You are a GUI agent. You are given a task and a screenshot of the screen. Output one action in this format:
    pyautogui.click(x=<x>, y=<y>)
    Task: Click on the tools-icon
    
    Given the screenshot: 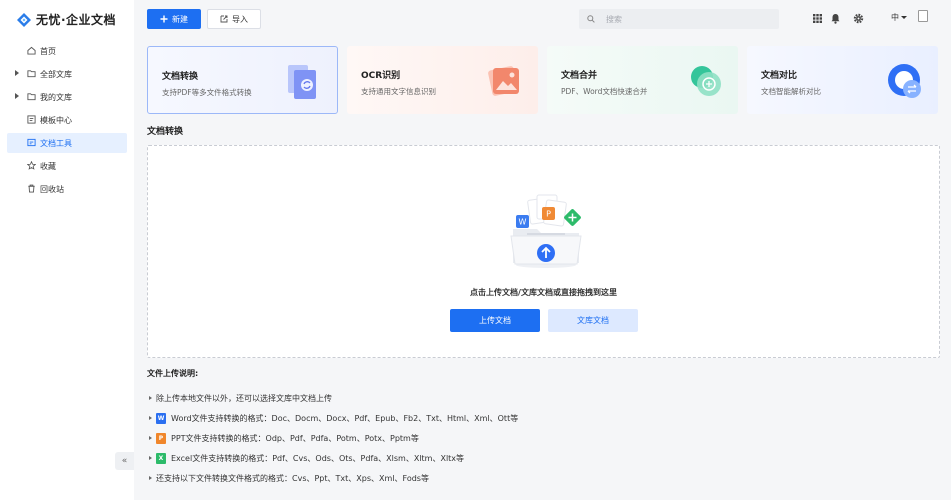 What is the action you would take?
    pyautogui.click(x=31, y=142)
    